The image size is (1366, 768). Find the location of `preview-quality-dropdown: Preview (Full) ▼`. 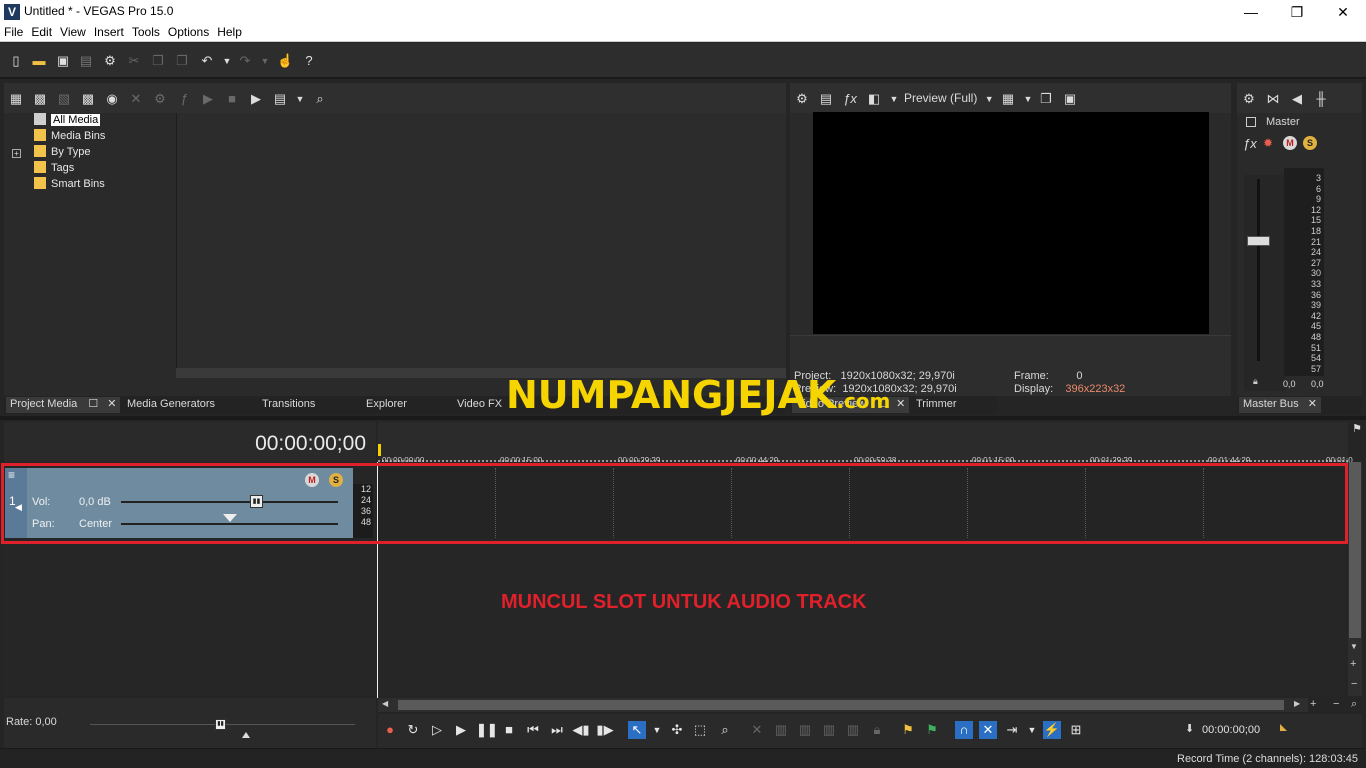

preview-quality-dropdown: Preview (Full) ▼ is located at coordinates (949, 98).